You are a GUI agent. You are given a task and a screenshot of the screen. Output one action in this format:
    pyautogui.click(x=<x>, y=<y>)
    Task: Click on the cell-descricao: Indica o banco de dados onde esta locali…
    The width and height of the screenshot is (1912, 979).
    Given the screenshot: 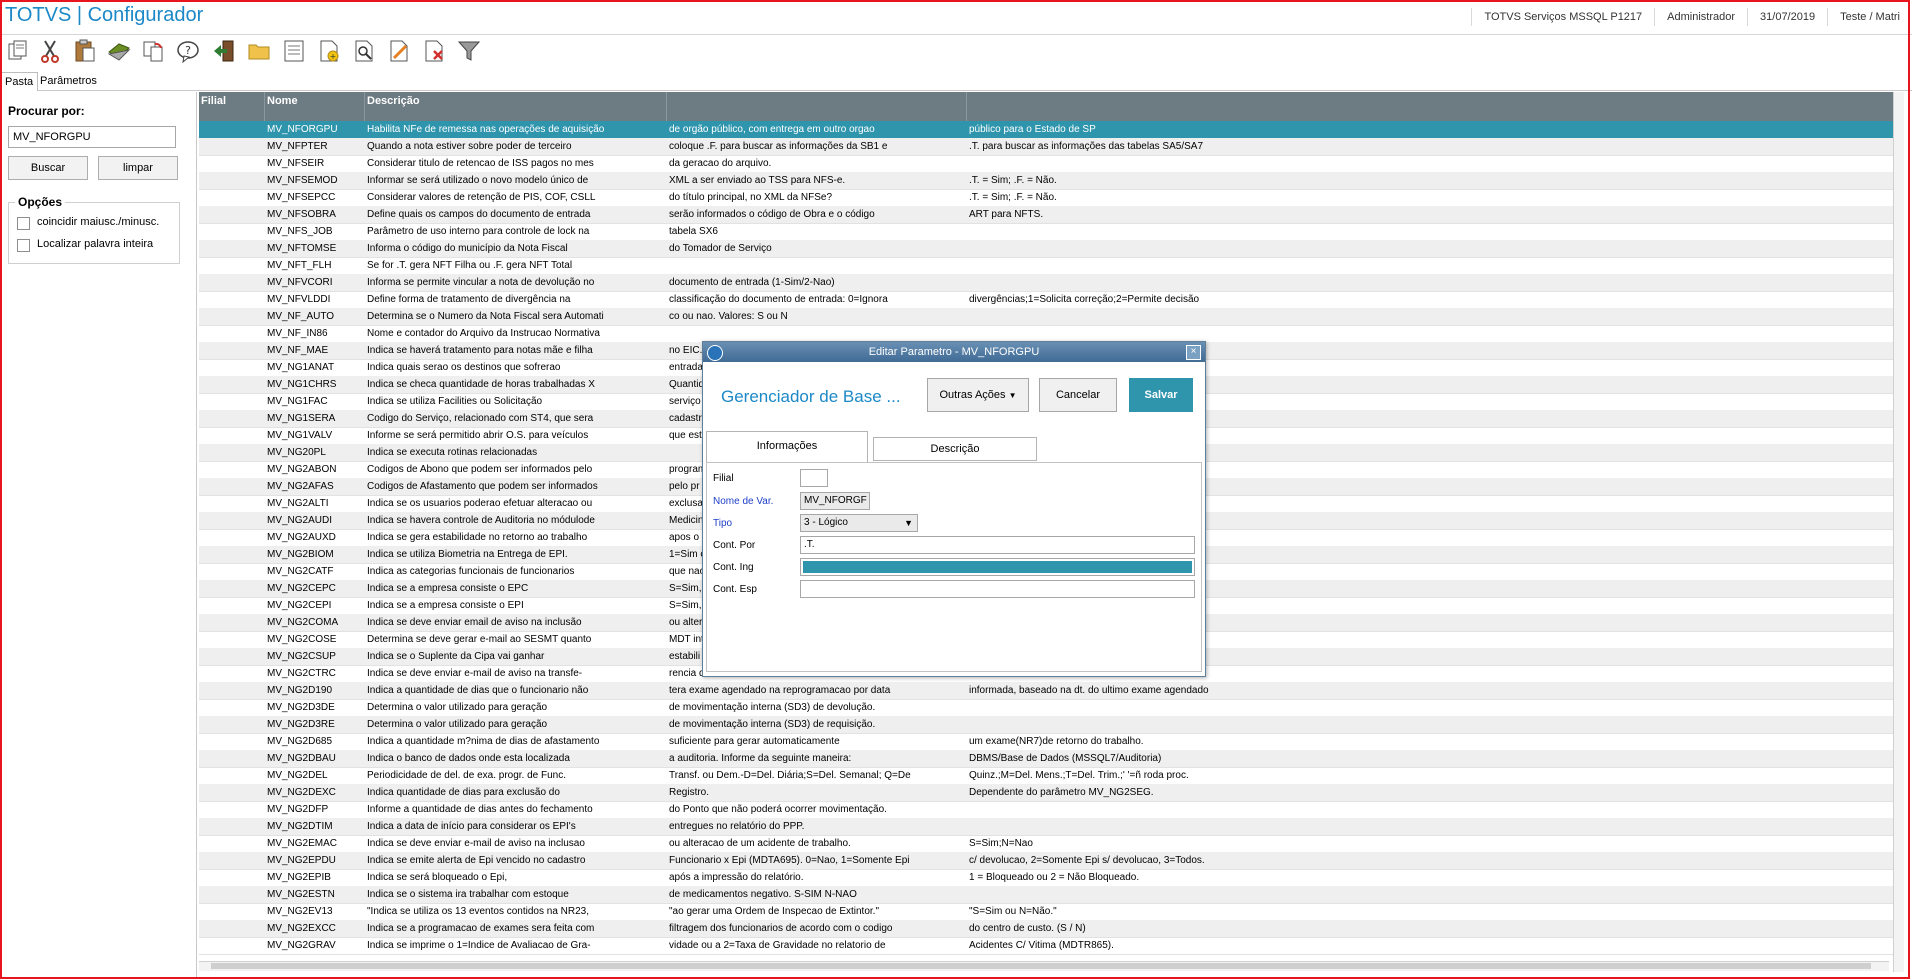 What is the action you would take?
    pyautogui.click(x=468, y=758)
    